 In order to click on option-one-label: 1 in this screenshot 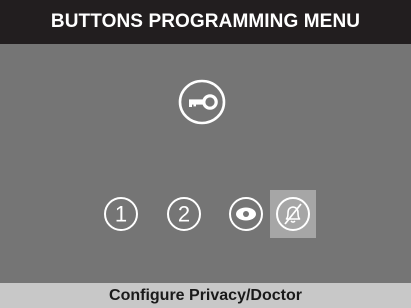, I will do `click(121, 214)`.